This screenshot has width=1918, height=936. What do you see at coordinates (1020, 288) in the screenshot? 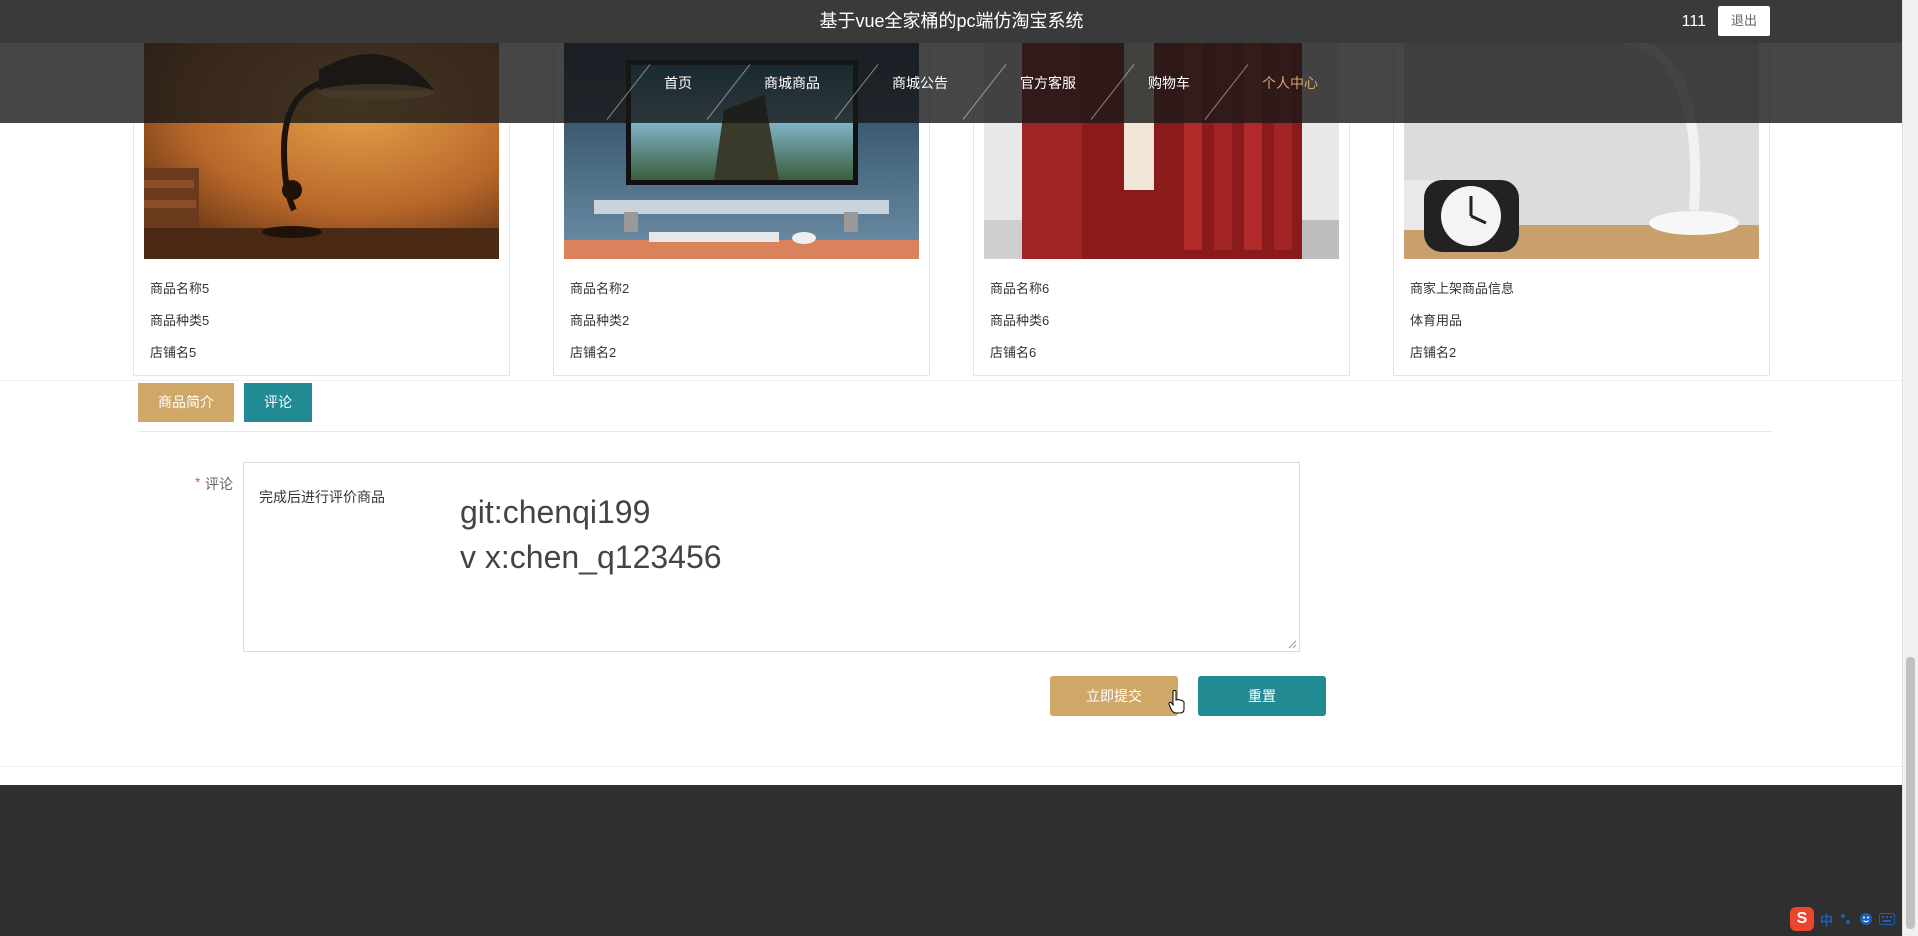
I see `product-name: 商品名称6` at bounding box center [1020, 288].